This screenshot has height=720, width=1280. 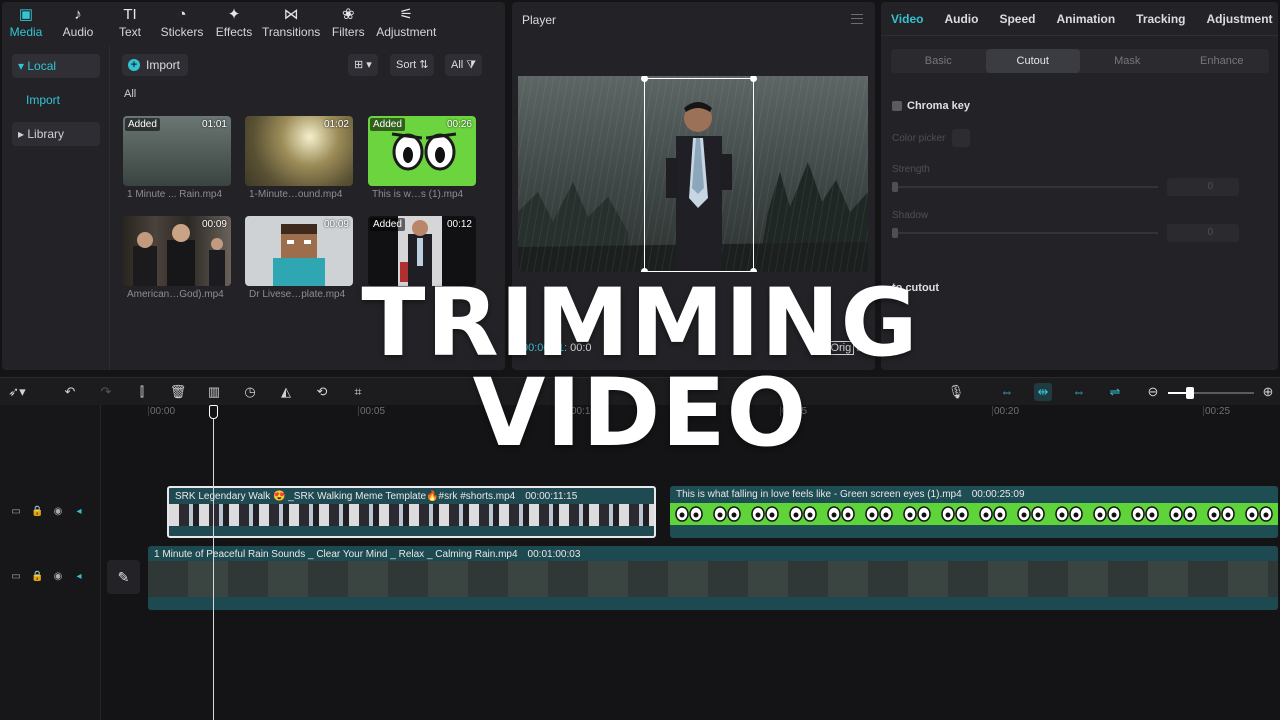 I want to click on subtab-enhance: Enhance, so click(x=1222, y=61).